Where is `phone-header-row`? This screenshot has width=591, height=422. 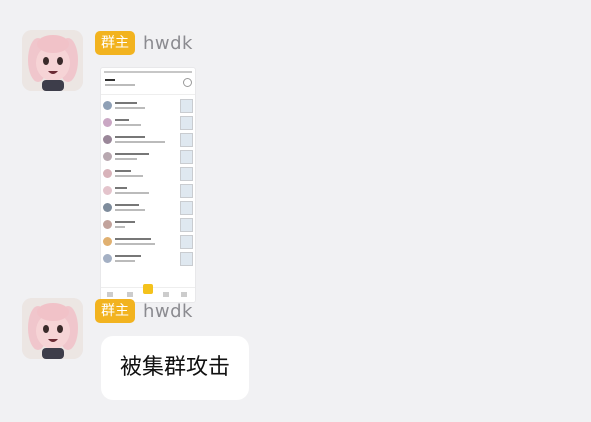
phone-header-row is located at coordinates (148, 83).